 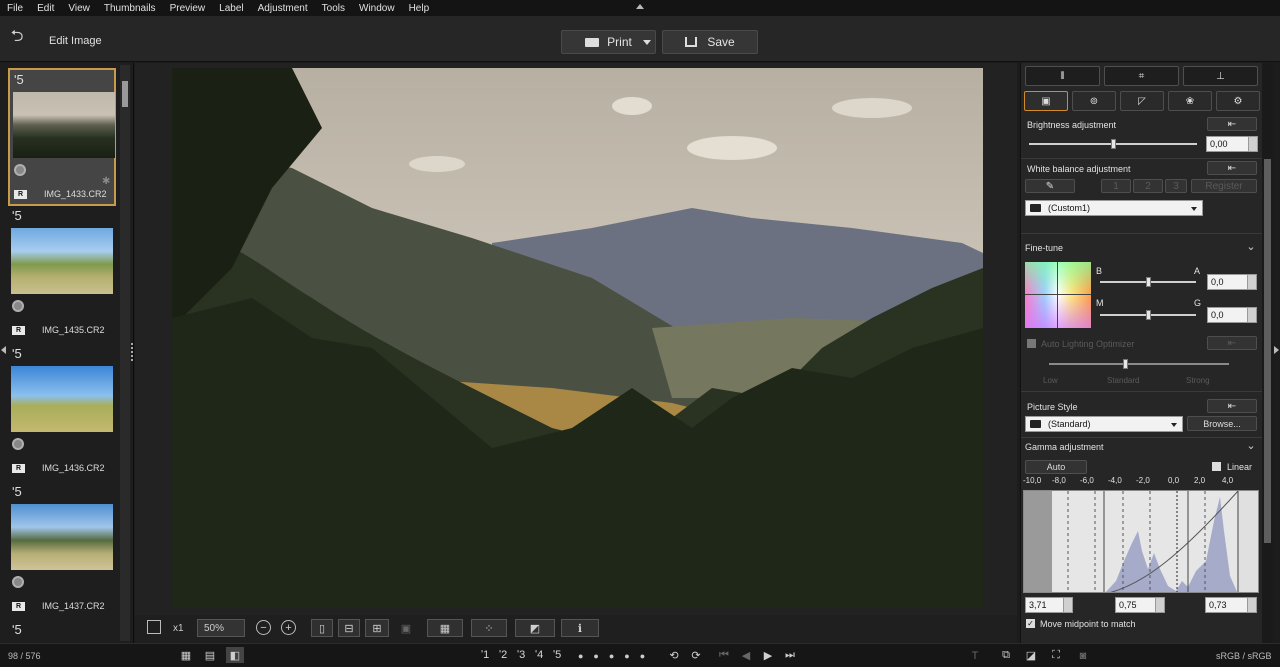 What do you see at coordinates (154, 627) in the screenshot?
I see `fit-screen-icon` at bounding box center [154, 627].